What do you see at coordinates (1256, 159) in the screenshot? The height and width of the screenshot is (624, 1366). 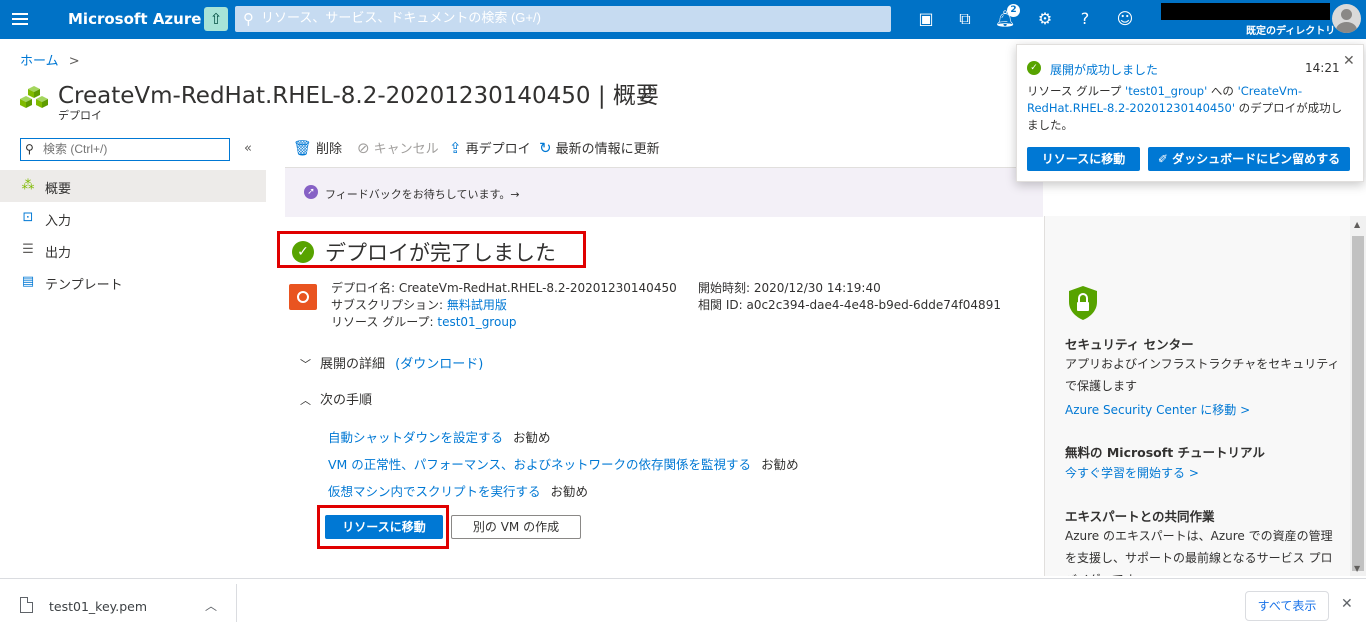 I see `pin-to-dashboard-label: ダッシュボードにピン留めする` at bounding box center [1256, 159].